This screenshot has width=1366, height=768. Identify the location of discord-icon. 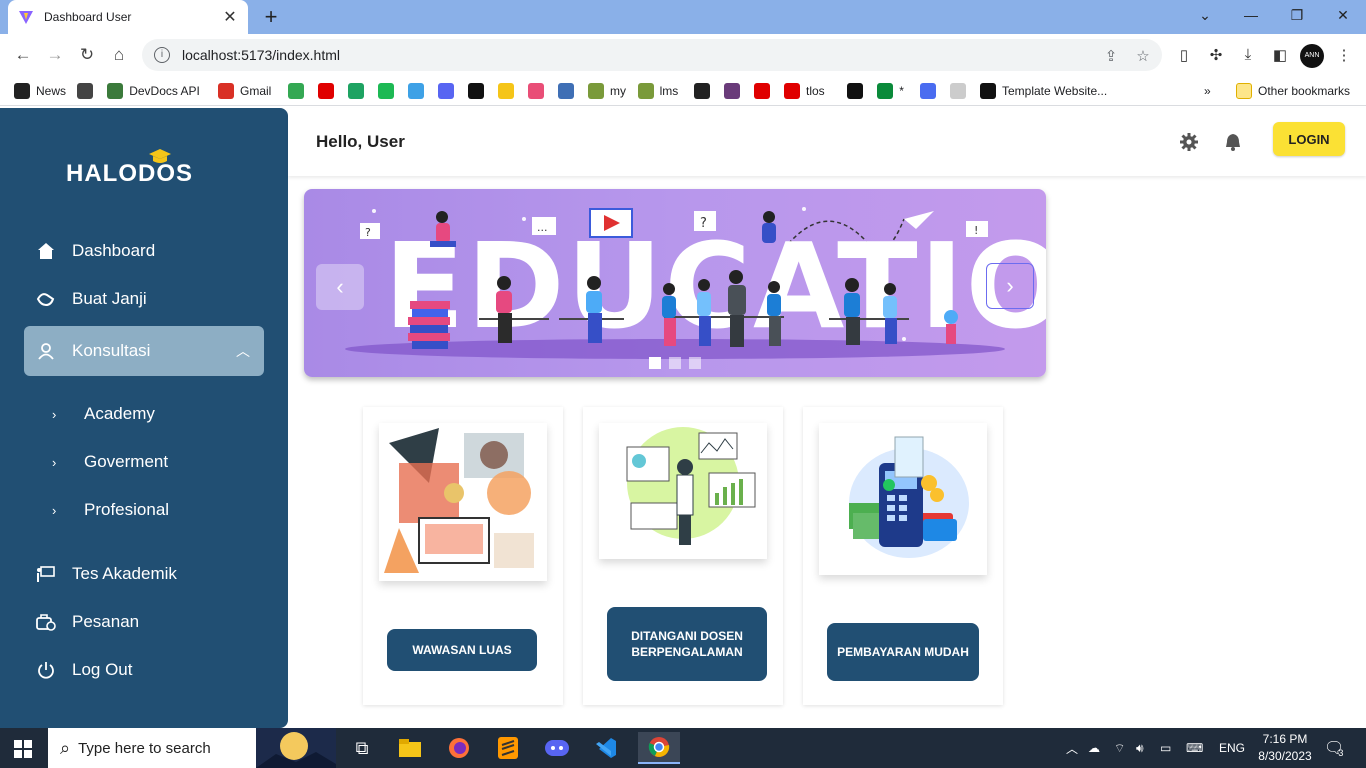
(557, 748).